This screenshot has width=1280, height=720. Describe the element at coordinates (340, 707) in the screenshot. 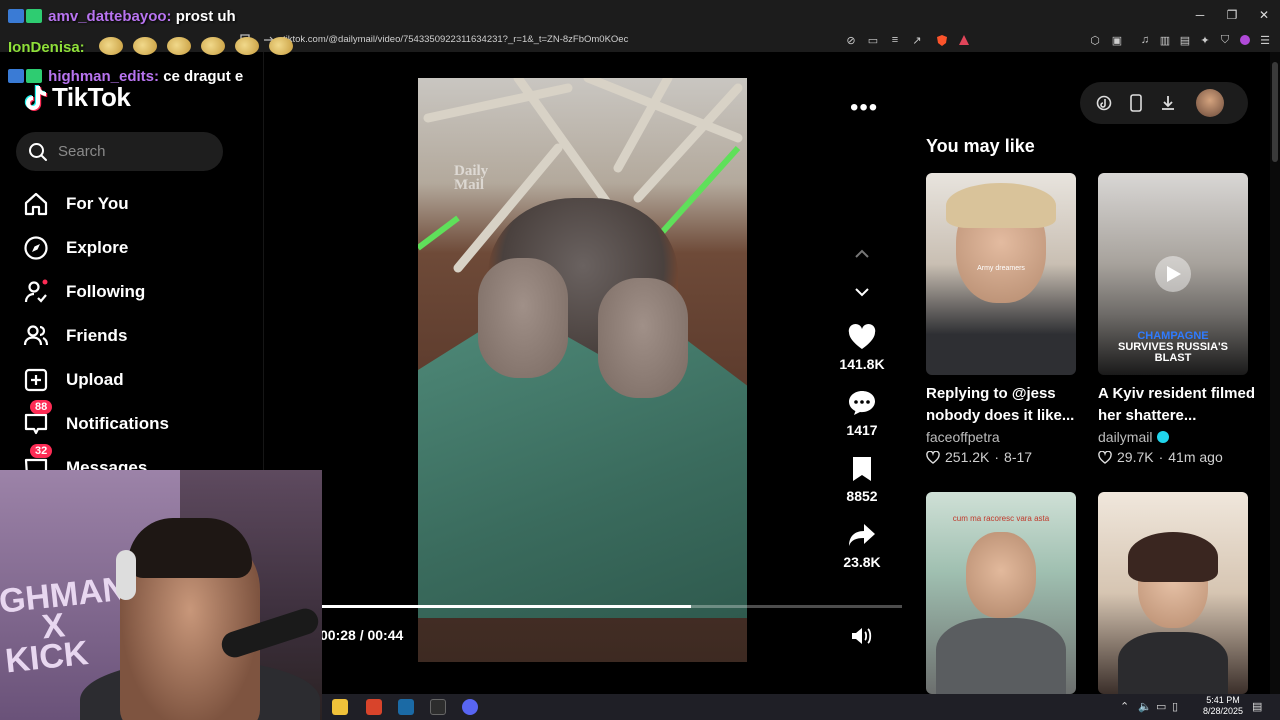

I see `file-explorer-icon` at that location.